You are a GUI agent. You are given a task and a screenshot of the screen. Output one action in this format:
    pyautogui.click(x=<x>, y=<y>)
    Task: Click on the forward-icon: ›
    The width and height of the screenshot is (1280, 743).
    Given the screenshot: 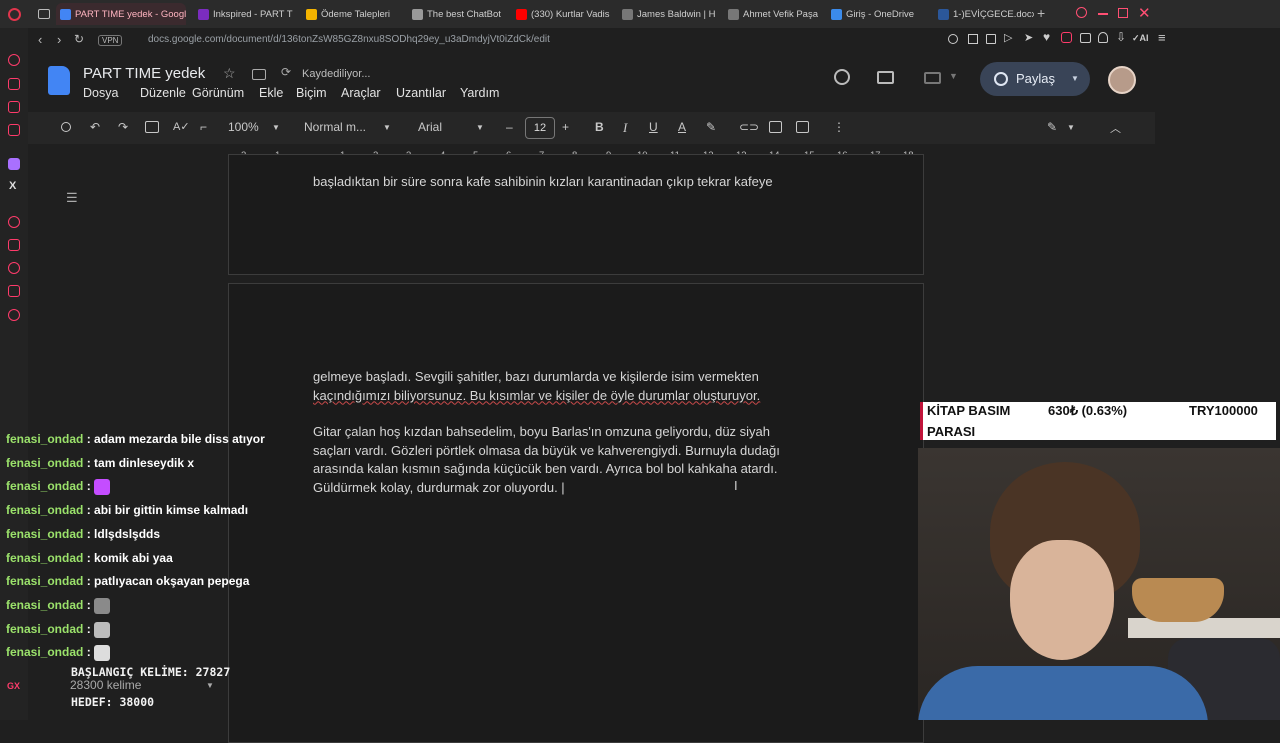 What is the action you would take?
    pyautogui.click(x=59, y=39)
    